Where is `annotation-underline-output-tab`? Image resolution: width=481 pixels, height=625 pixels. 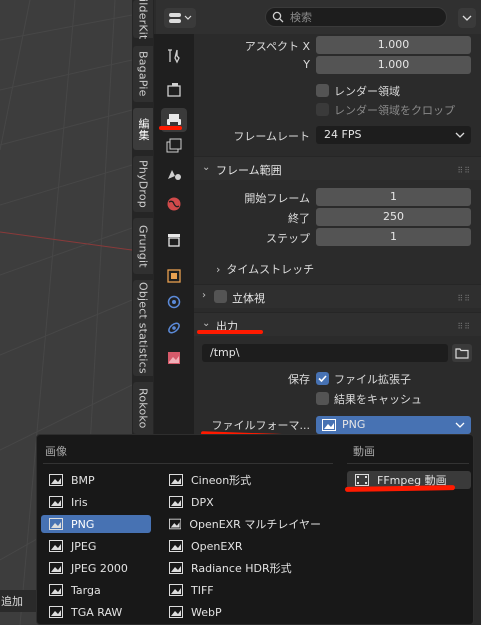
annotation-underline-output-tab is located at coordinates (170, 128).